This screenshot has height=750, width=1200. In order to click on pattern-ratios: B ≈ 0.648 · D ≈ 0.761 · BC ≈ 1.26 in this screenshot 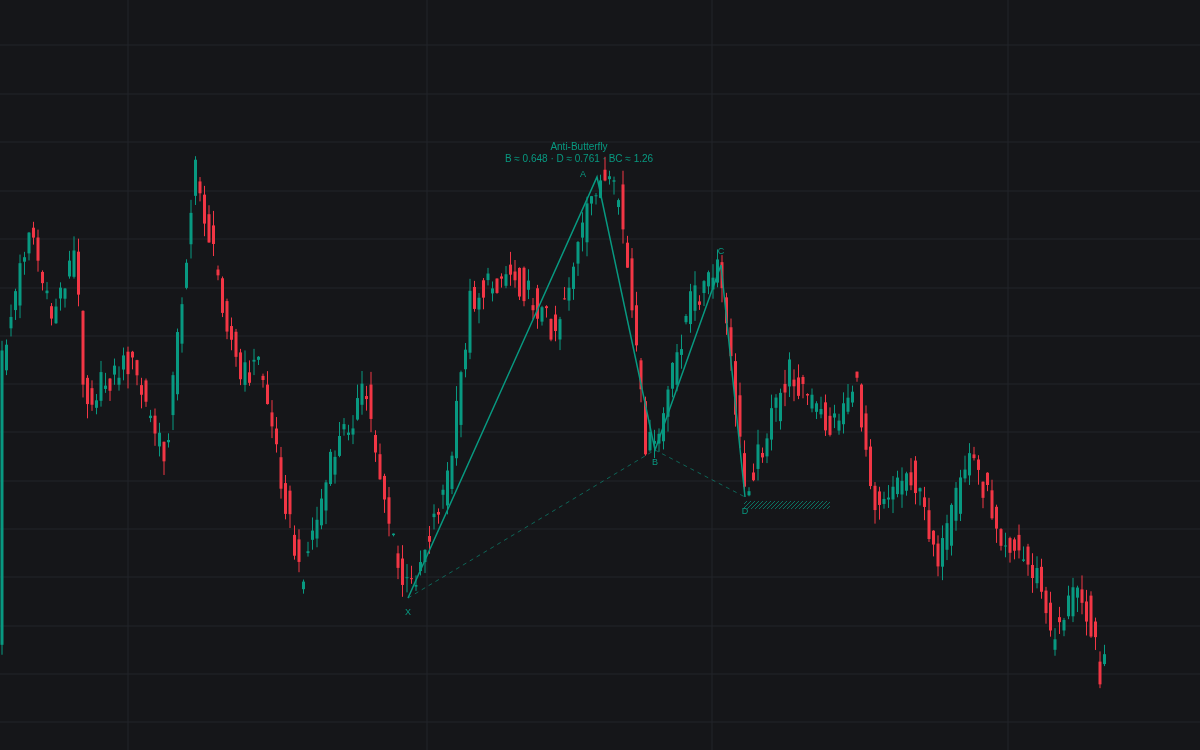, I will do `click(579, 158)`.